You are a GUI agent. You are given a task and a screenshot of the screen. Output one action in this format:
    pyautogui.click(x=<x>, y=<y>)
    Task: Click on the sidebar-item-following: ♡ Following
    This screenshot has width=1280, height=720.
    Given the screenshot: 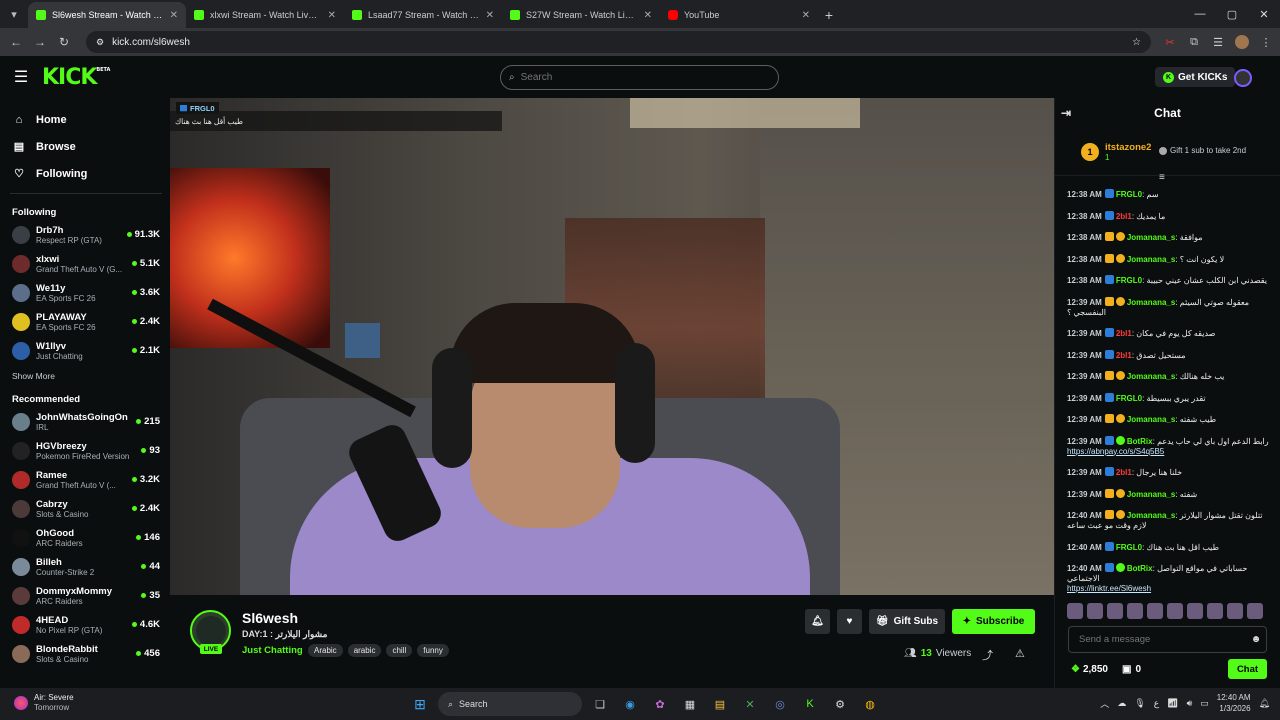 What is the action you would take?
    pyautogui.click(x=85, y=173)
    